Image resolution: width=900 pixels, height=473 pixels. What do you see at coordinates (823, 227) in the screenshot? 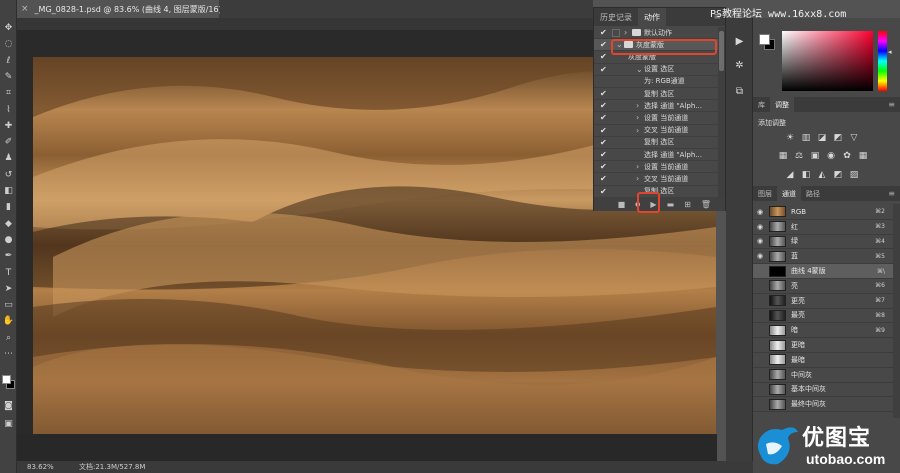
I see `channel-row: ◉ 红 ⌘3` at bounding box center [823, 227].